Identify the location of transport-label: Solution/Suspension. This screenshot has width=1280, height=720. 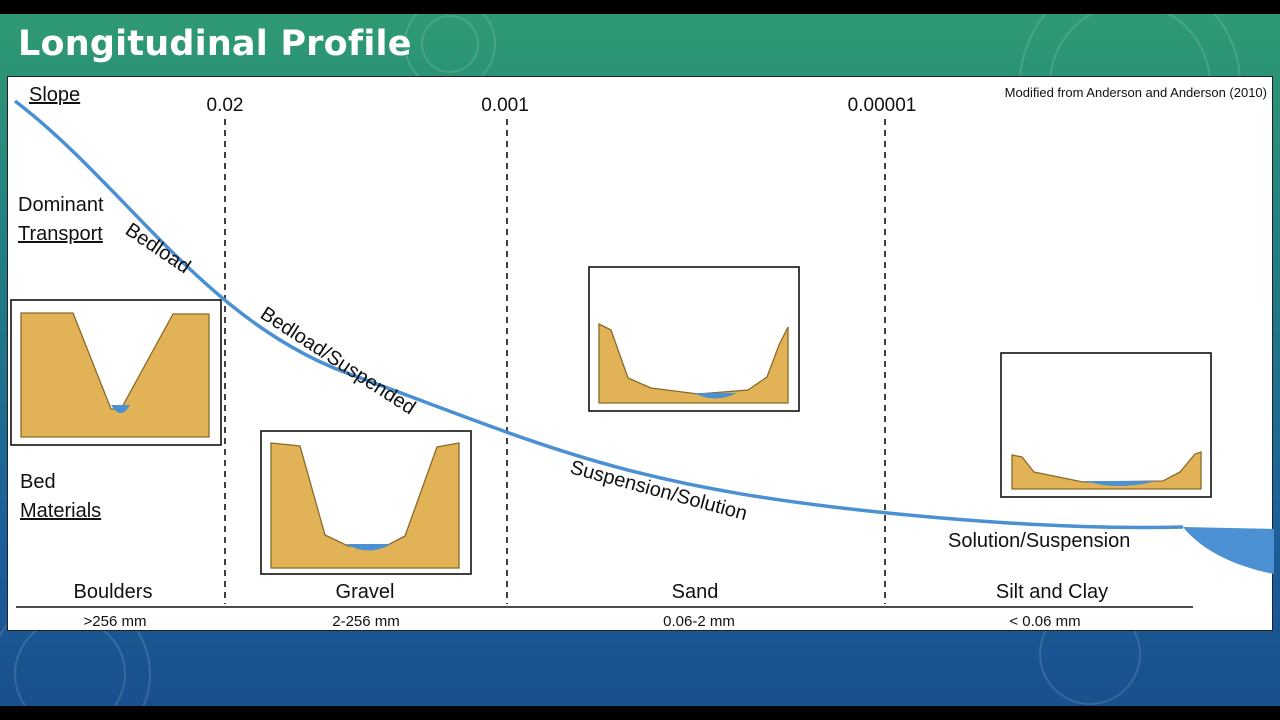
(1039, 541).